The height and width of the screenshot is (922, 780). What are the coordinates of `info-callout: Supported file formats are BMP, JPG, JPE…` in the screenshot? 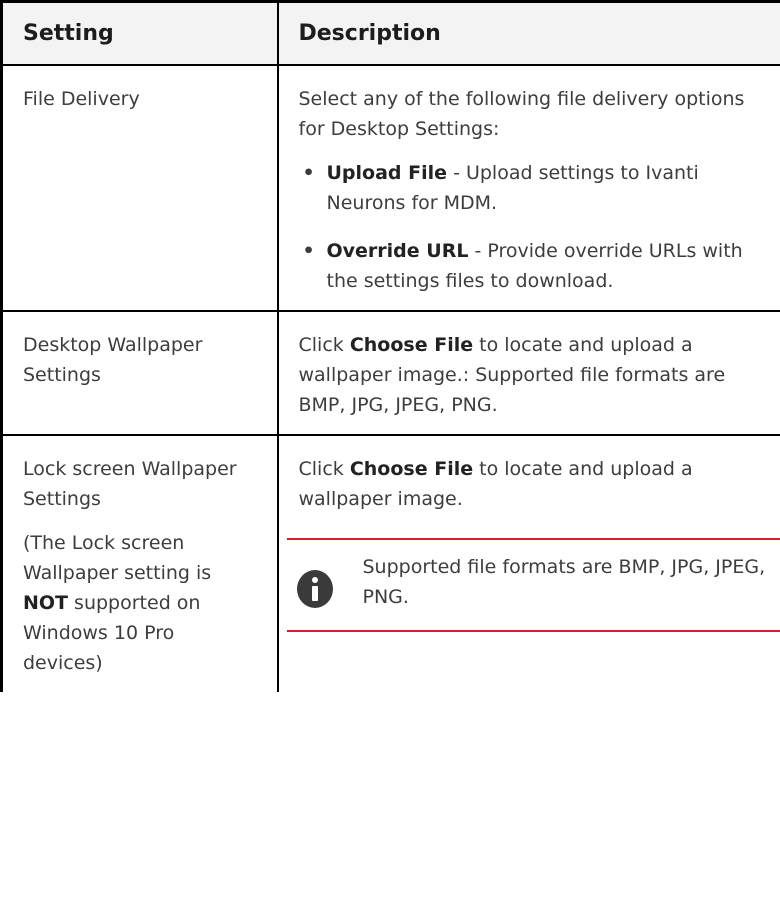 It's located at (533, 585).